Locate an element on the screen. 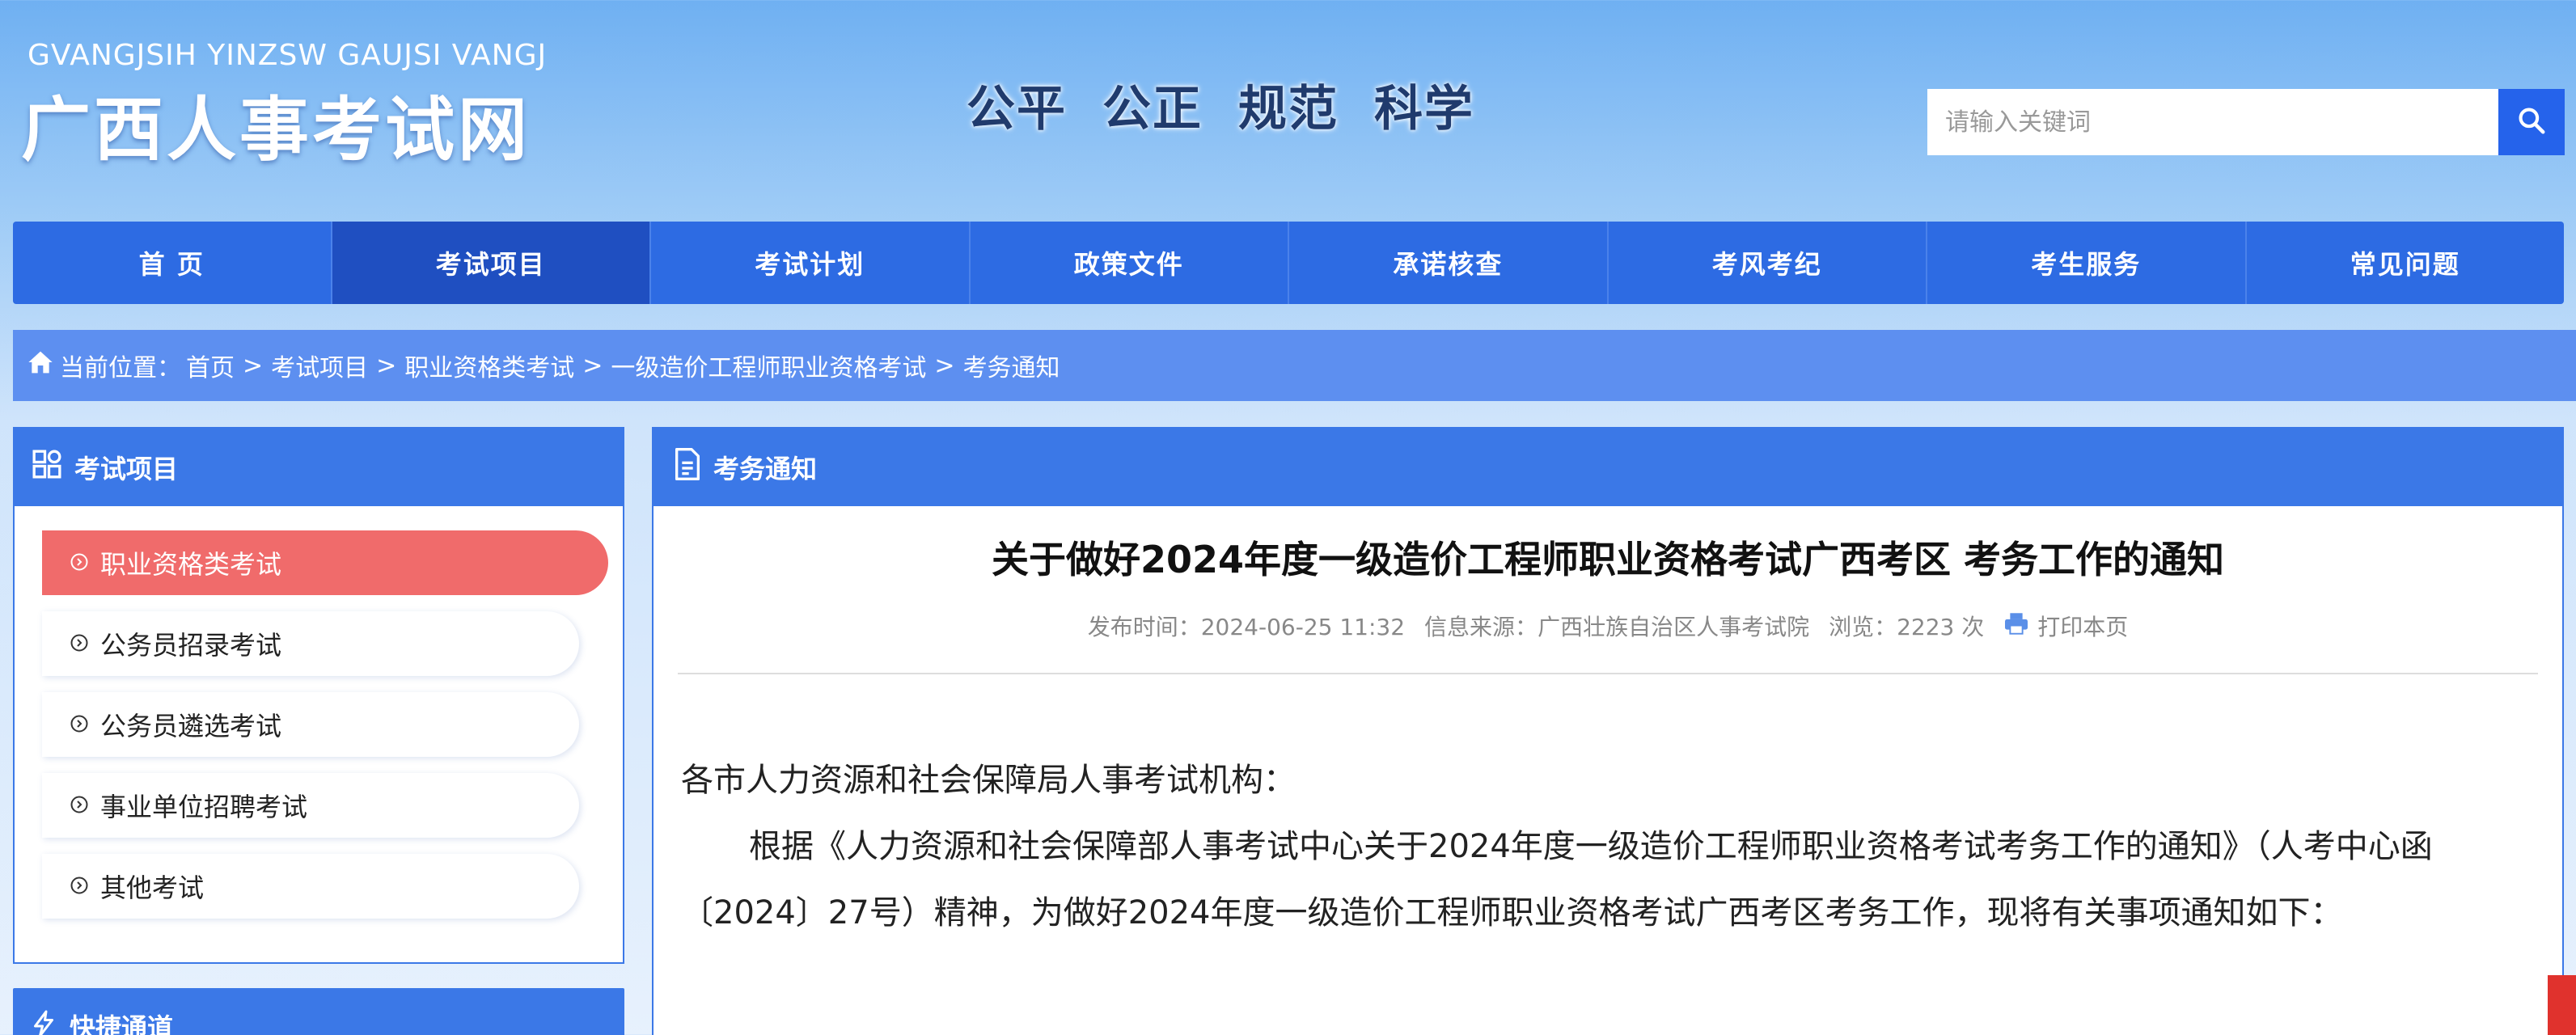  printer-icon is located at coordinates (2016, 626).